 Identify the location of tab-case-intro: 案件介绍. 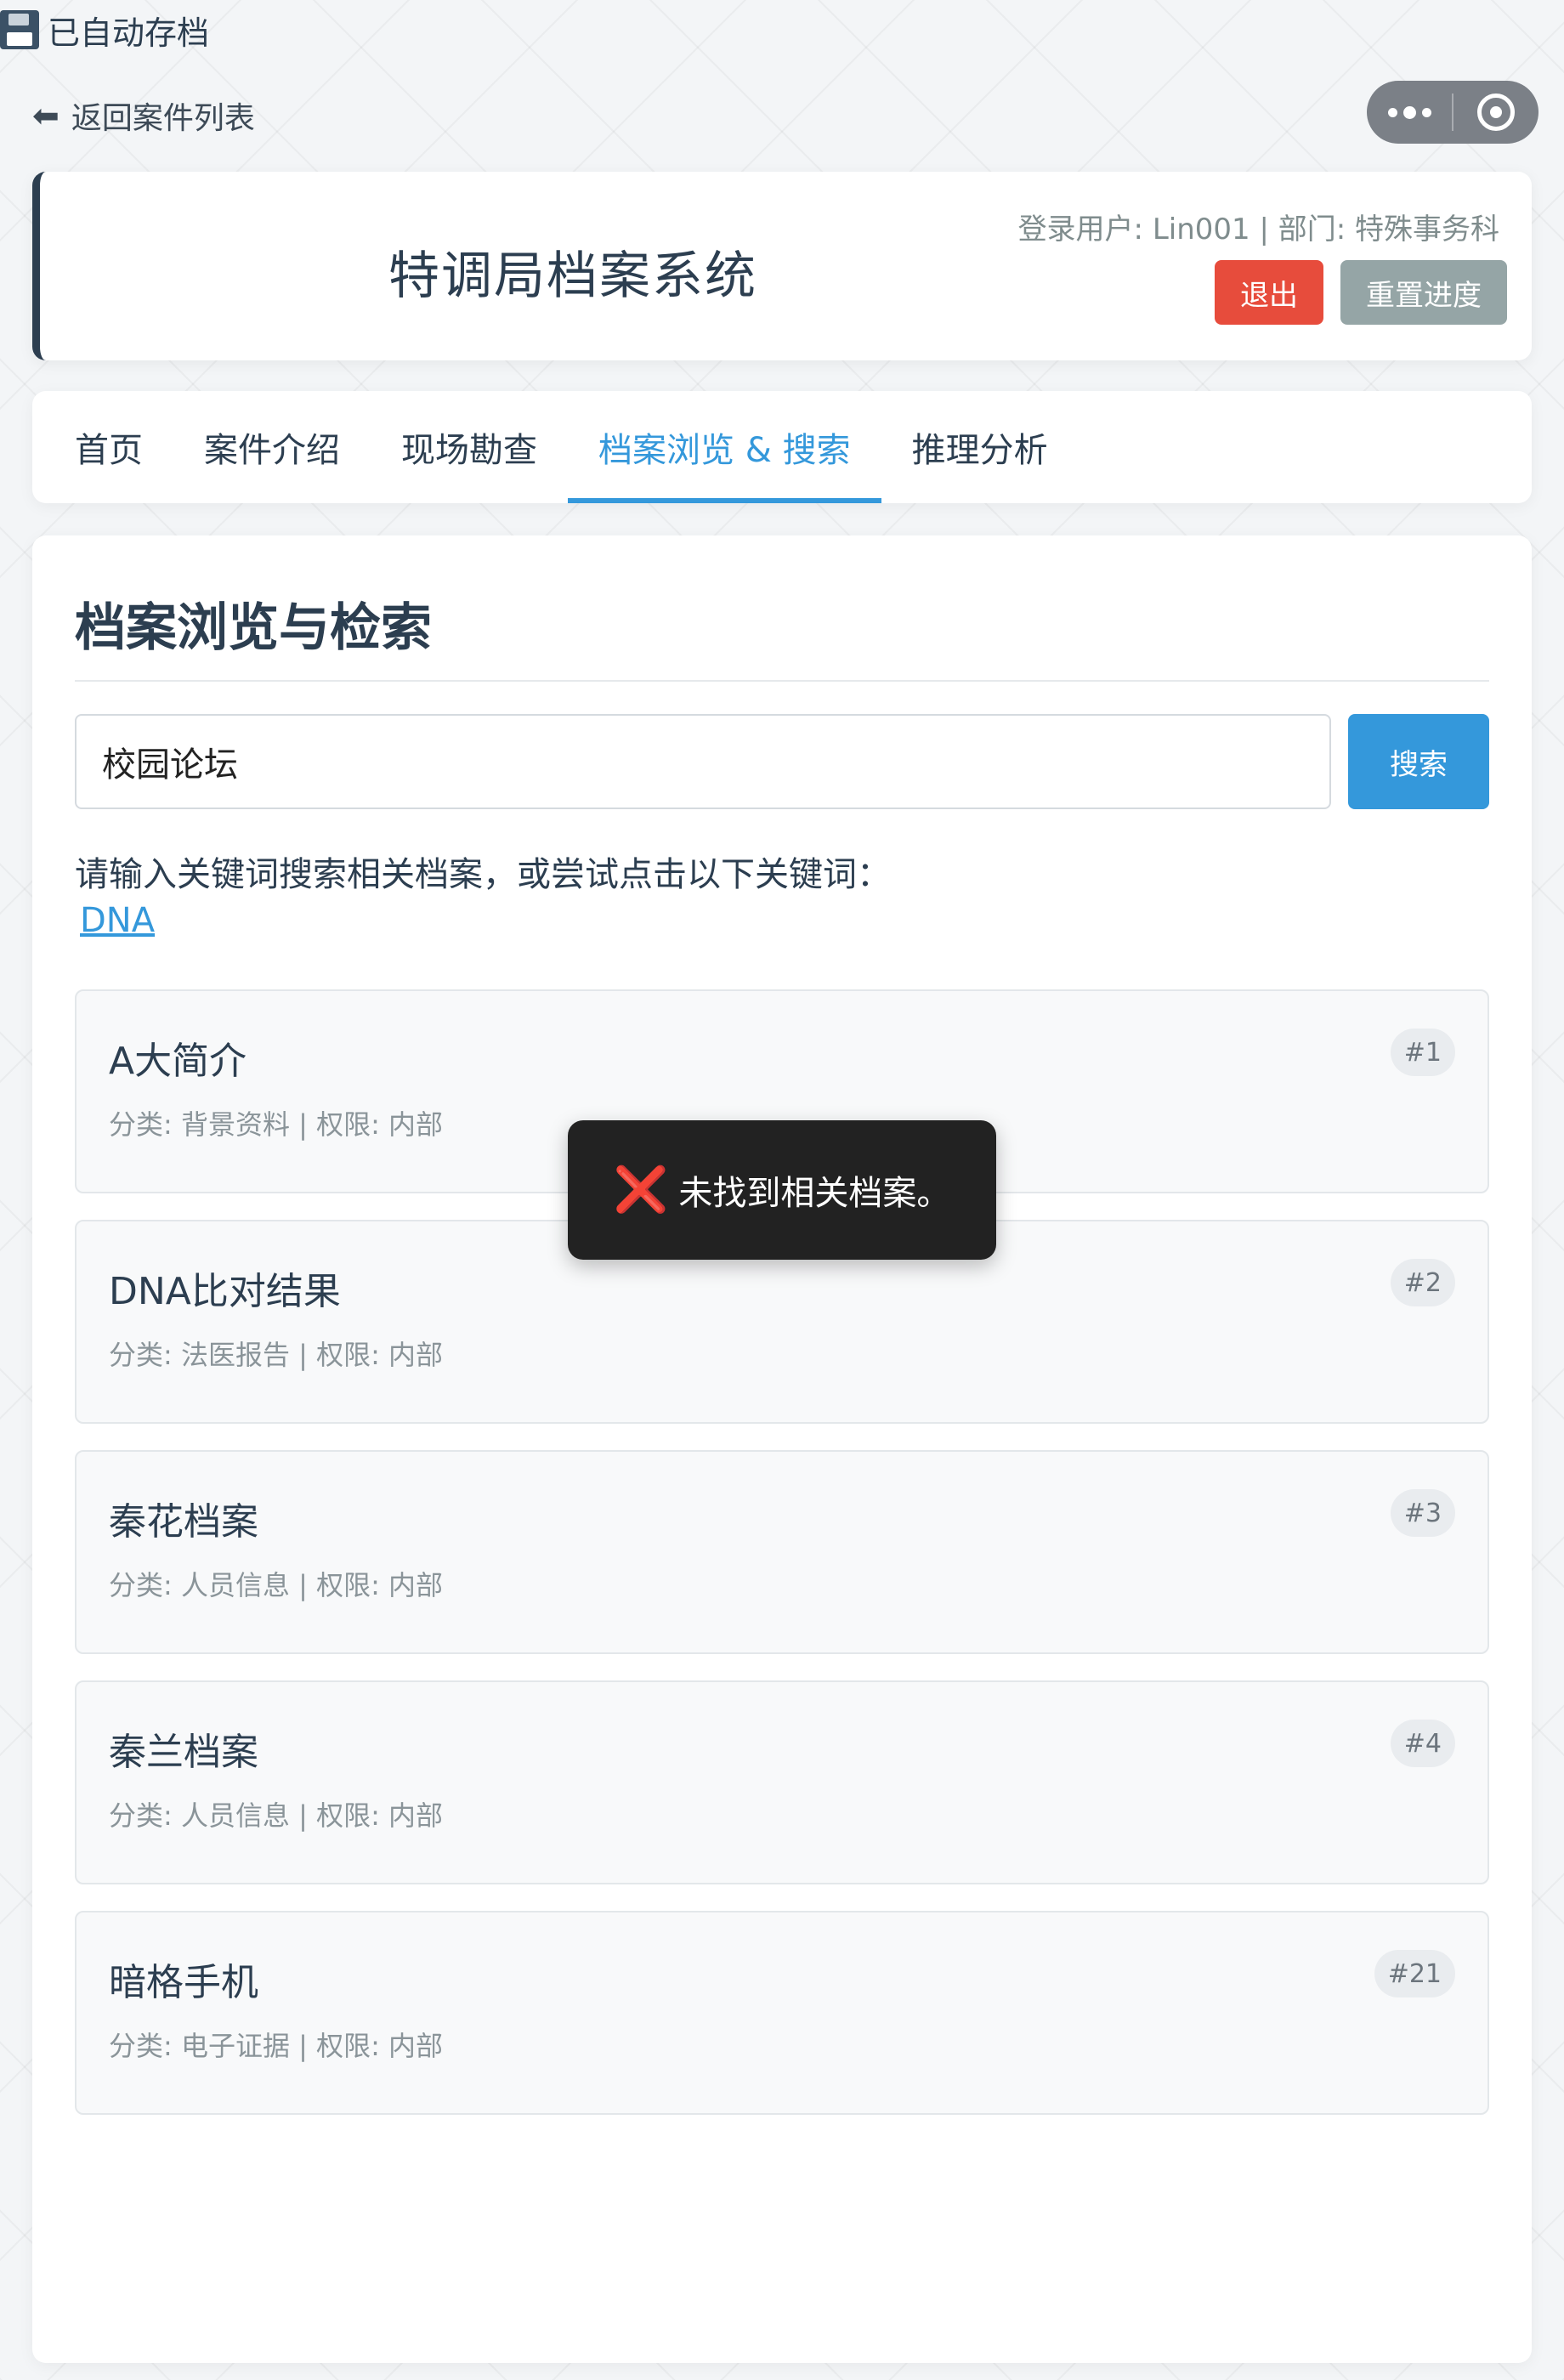
(272, 447).